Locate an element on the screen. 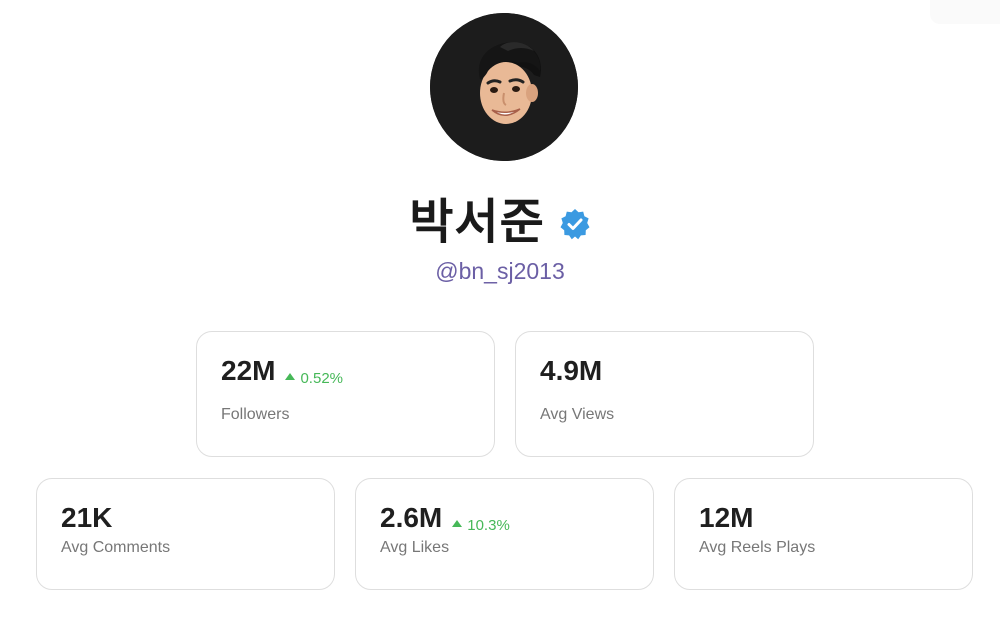 This screenshot has height=643, width=1000. stat-change: 10.3% is located at coordinates (481, 525).